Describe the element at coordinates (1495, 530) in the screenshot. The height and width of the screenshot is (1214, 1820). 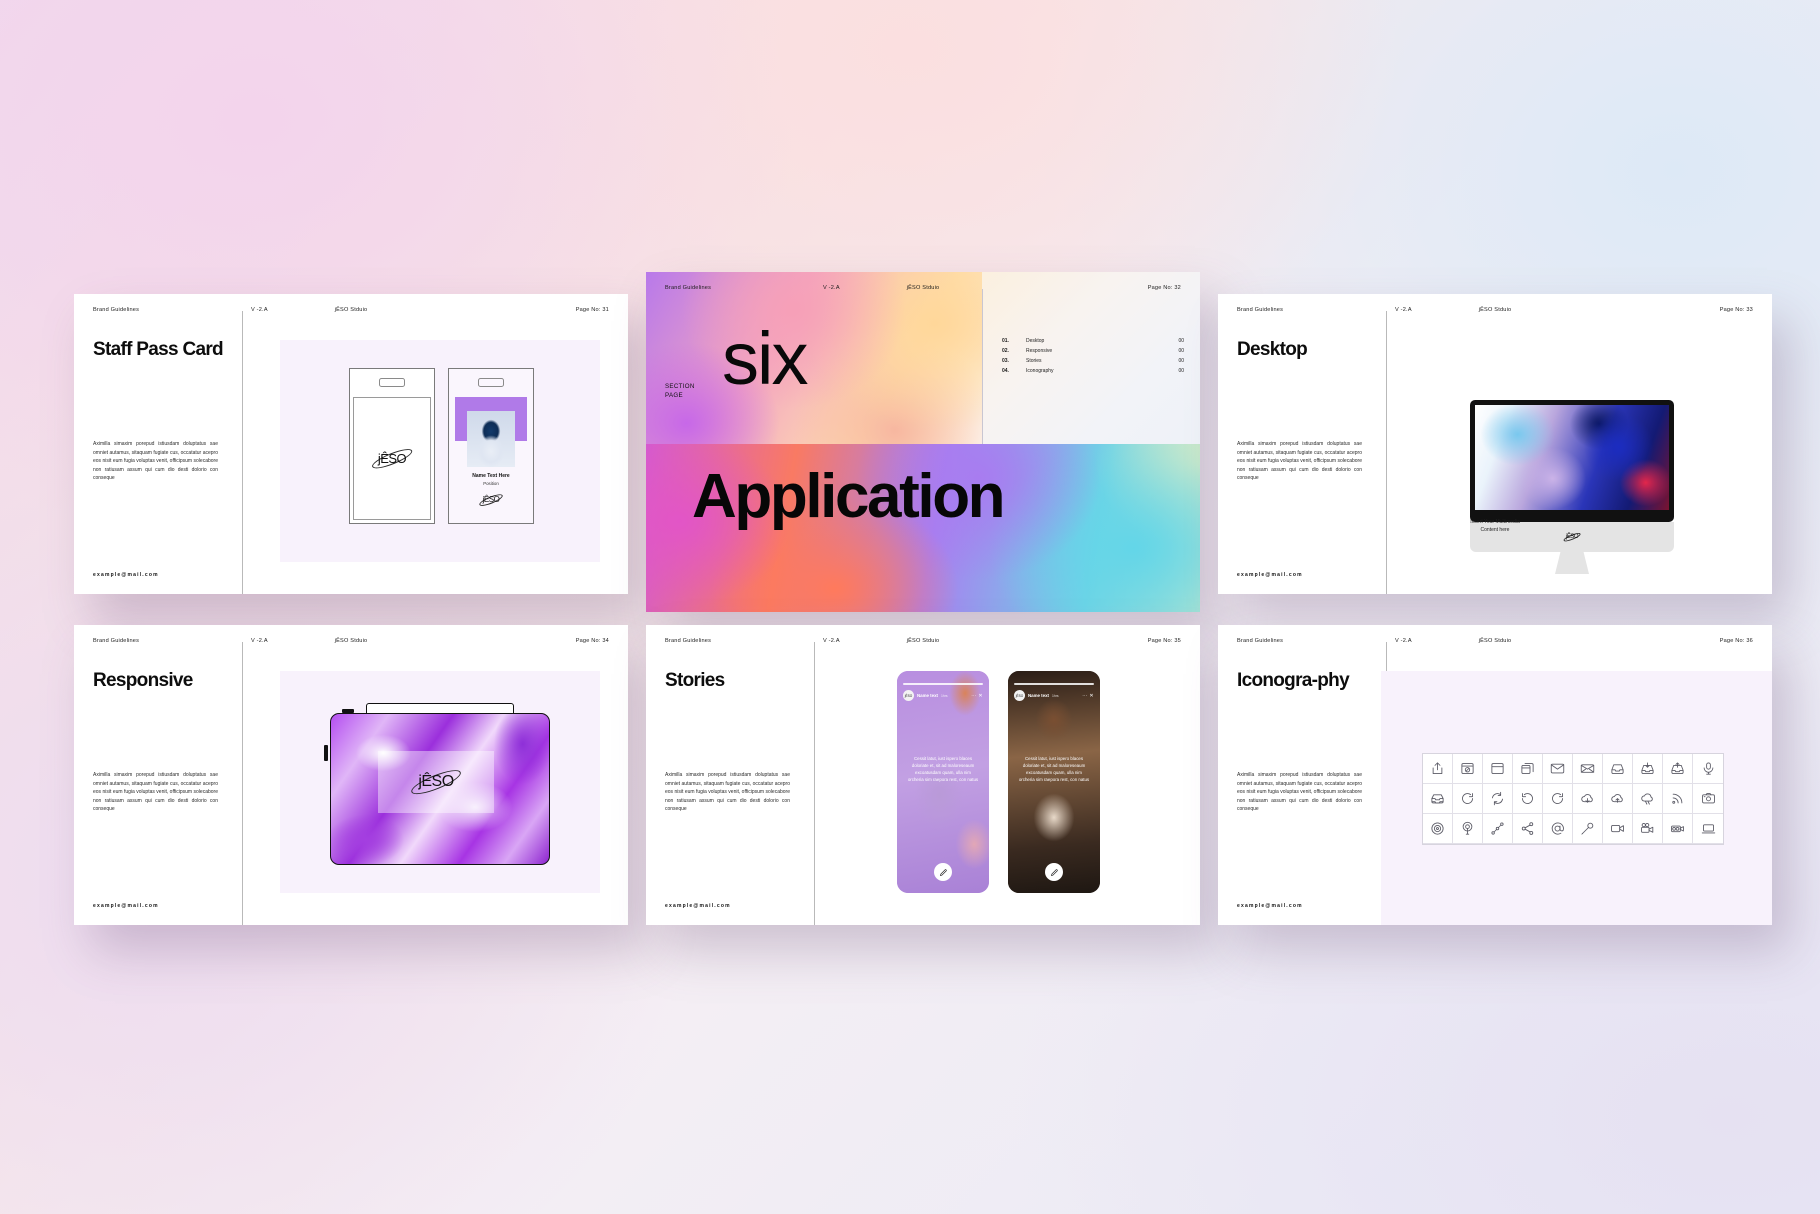
I see `caption-line2: Content here` at that location.